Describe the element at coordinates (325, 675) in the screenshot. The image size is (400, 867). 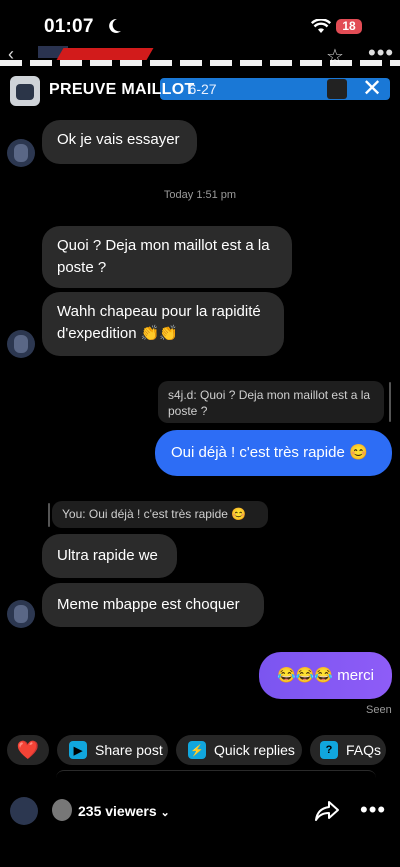
I see `message-bubble-outgoing: 😂😂😂 merci` at that location.